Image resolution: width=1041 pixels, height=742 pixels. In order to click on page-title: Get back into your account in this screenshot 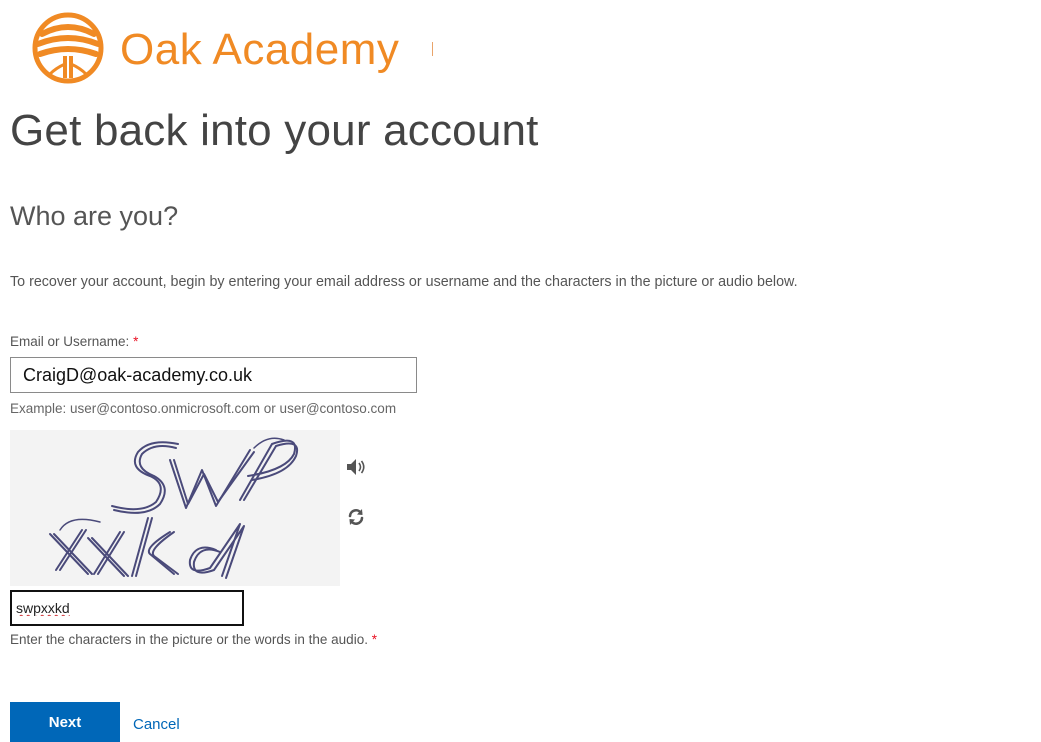, I will do `click(274, 130)`.